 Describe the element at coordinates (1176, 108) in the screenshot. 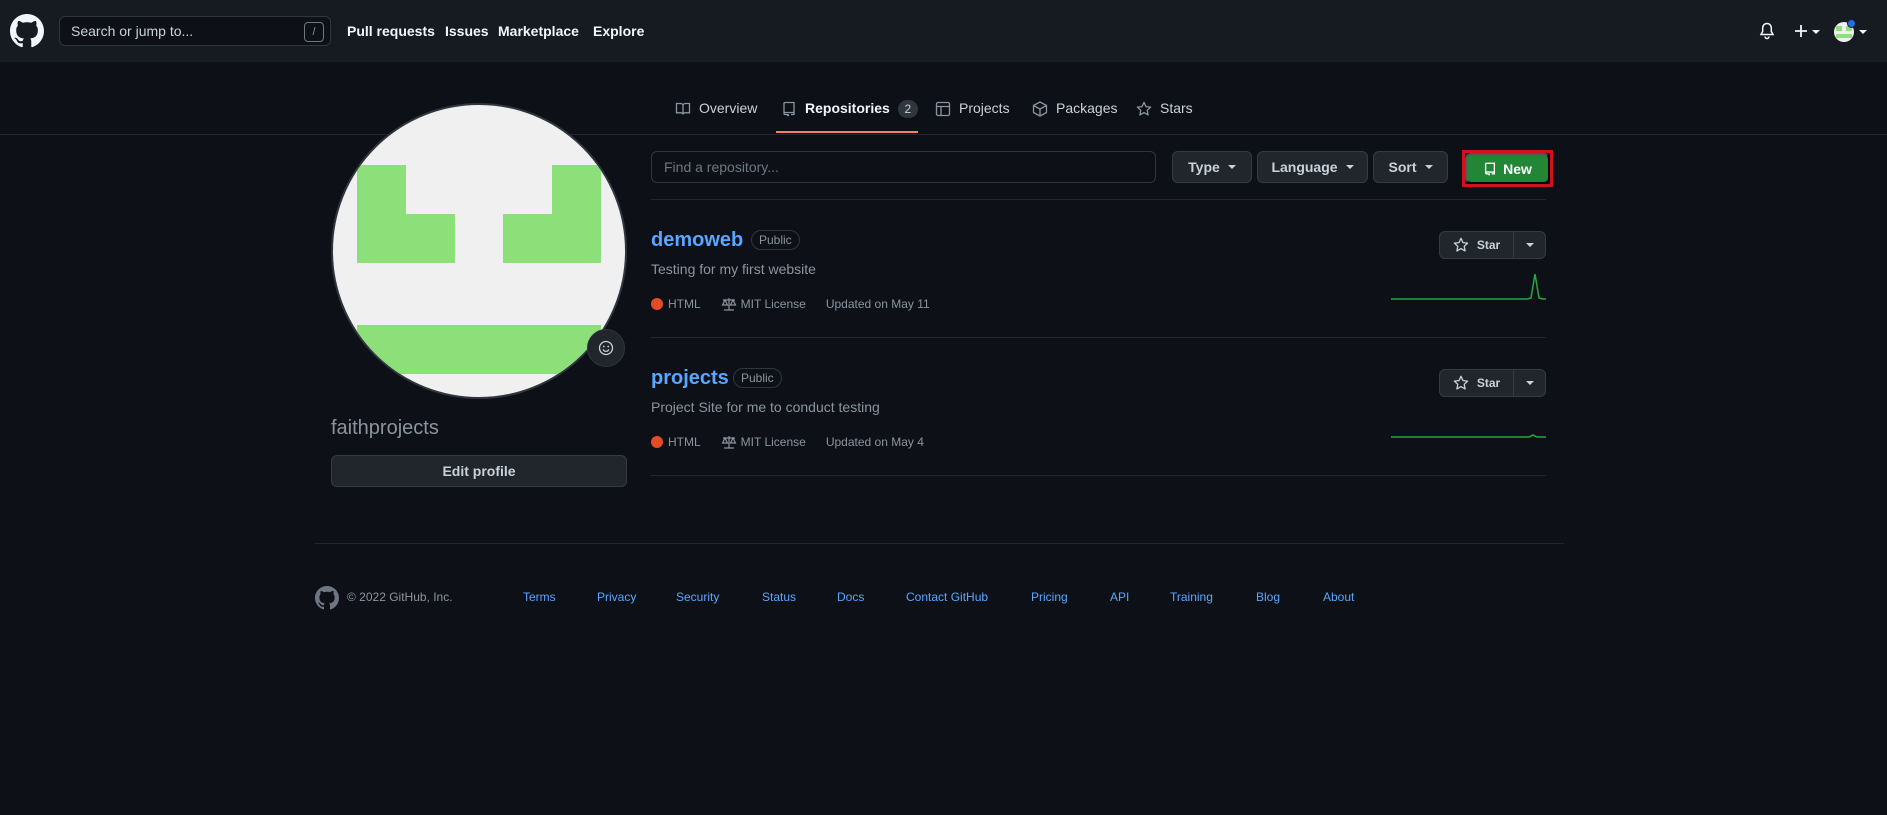

I see `tab-stars-label: Stars` at that location.